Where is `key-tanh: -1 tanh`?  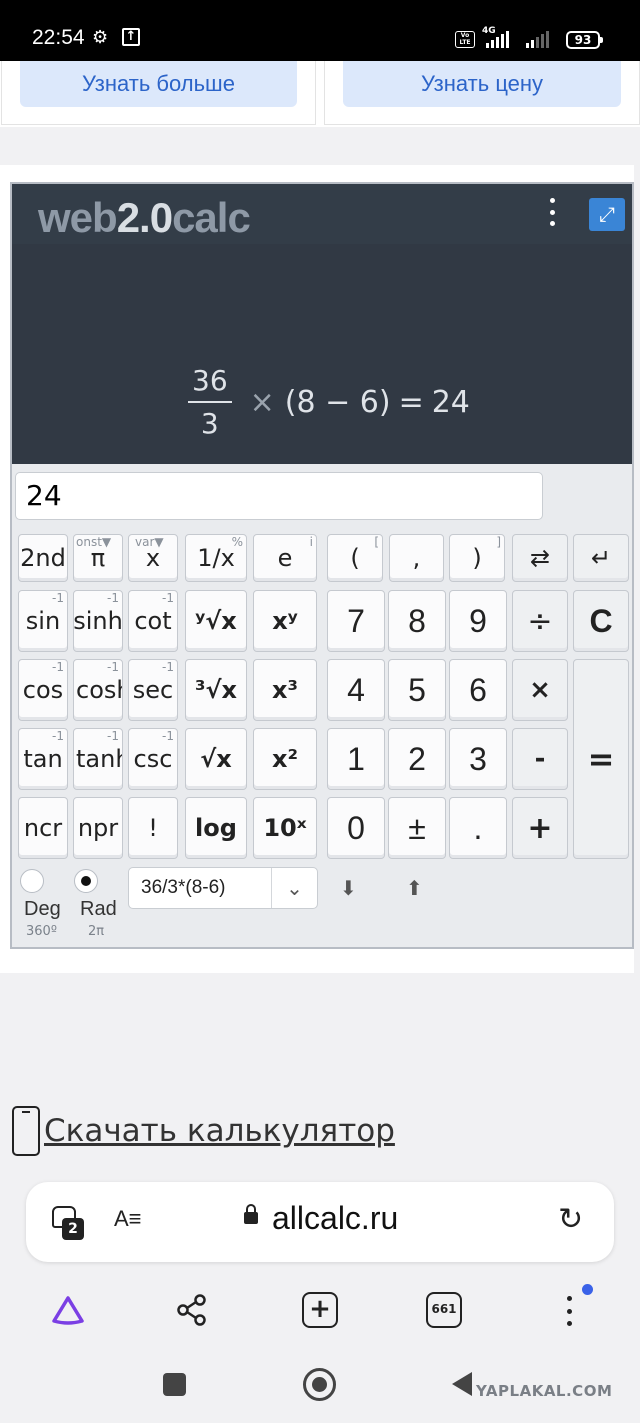
key-tanh: -1 tanh is located at coordinates (98, 759).